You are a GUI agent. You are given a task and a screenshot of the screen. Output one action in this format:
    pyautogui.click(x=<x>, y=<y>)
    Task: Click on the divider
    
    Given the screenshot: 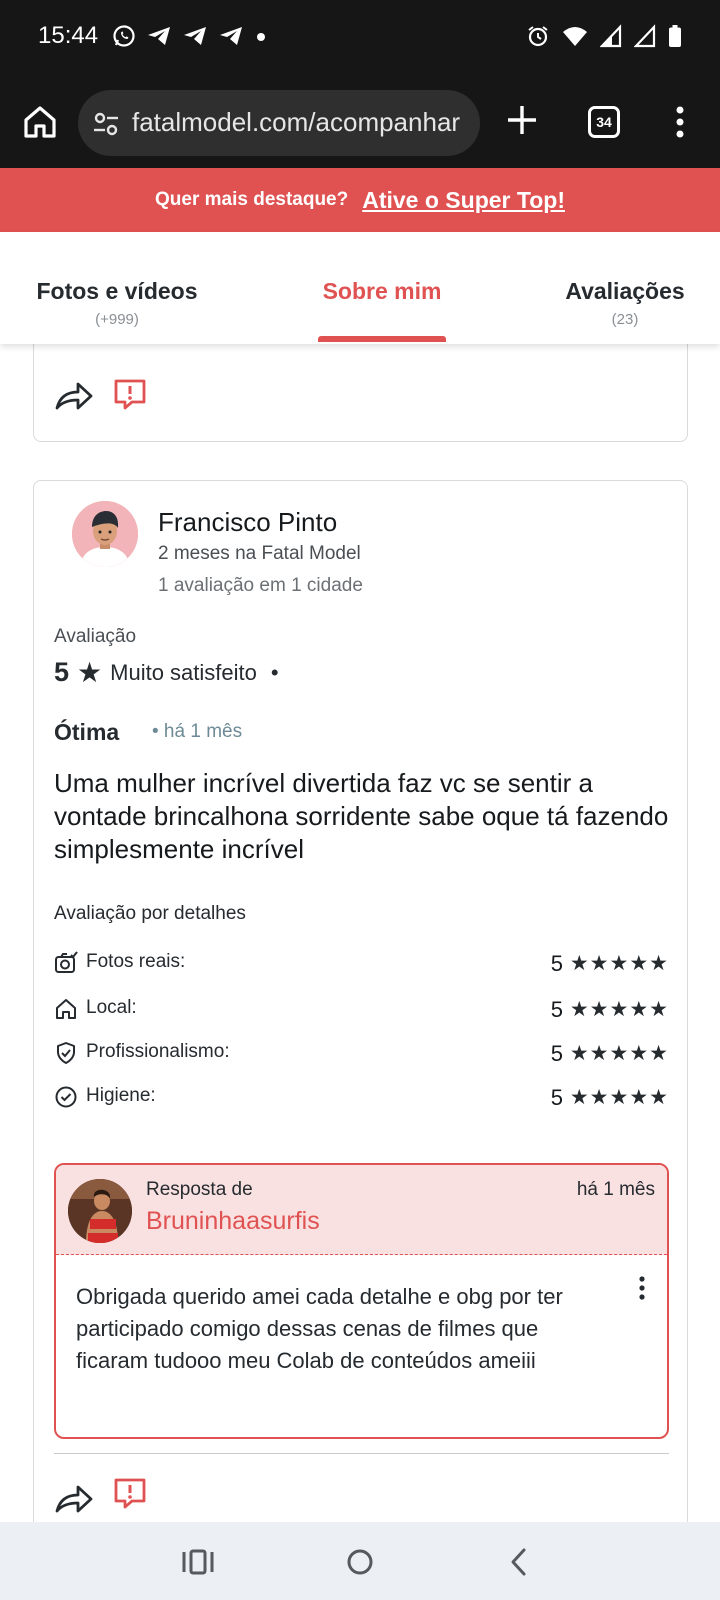 What is the action you would take?
    pyautogui.click(x=361, y=1453)
    